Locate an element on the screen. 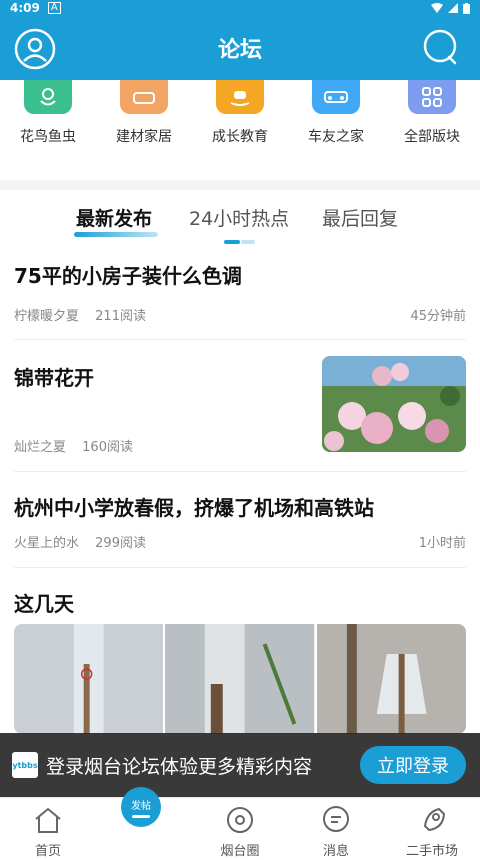 This screenshot has height=860, width=480. category-item-education: 成长教育 is located at coordinates (240, 113).